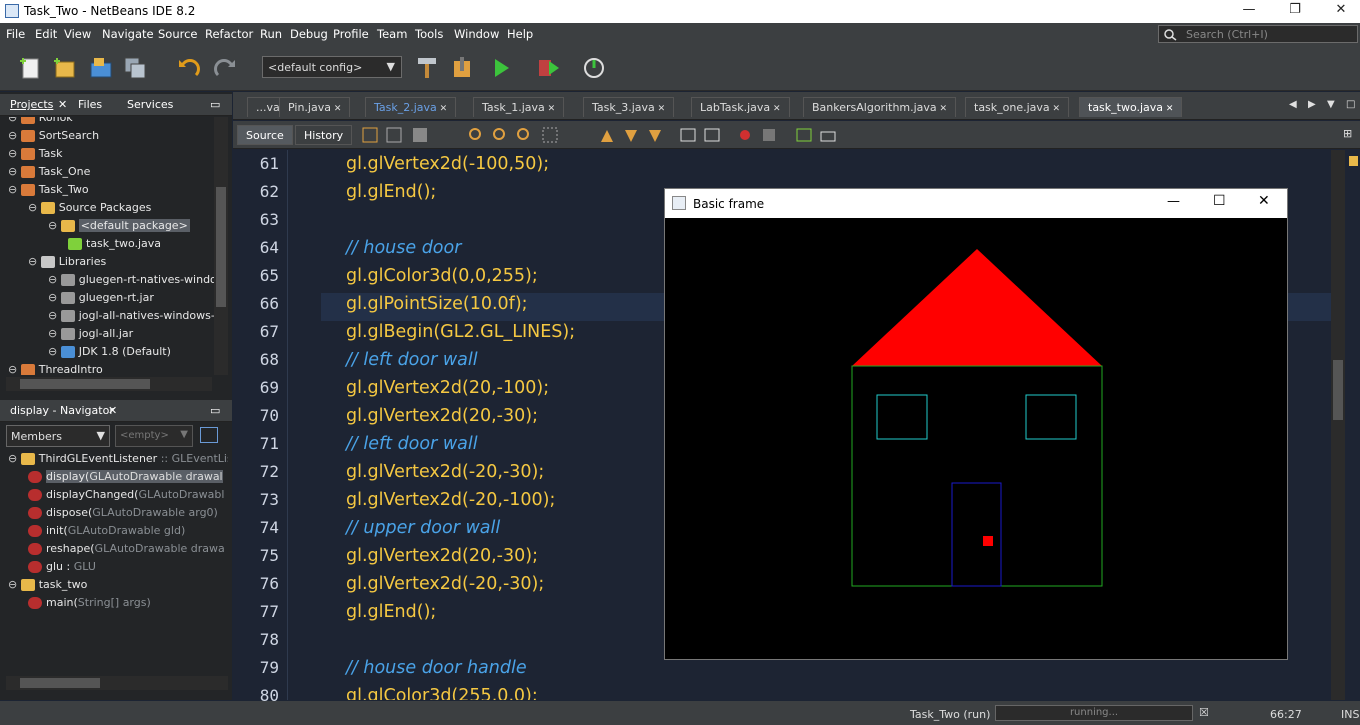  Describe the element at coordinates (332, 67) in the screenshot. I see `config-select: <default config> ▼` at that location.